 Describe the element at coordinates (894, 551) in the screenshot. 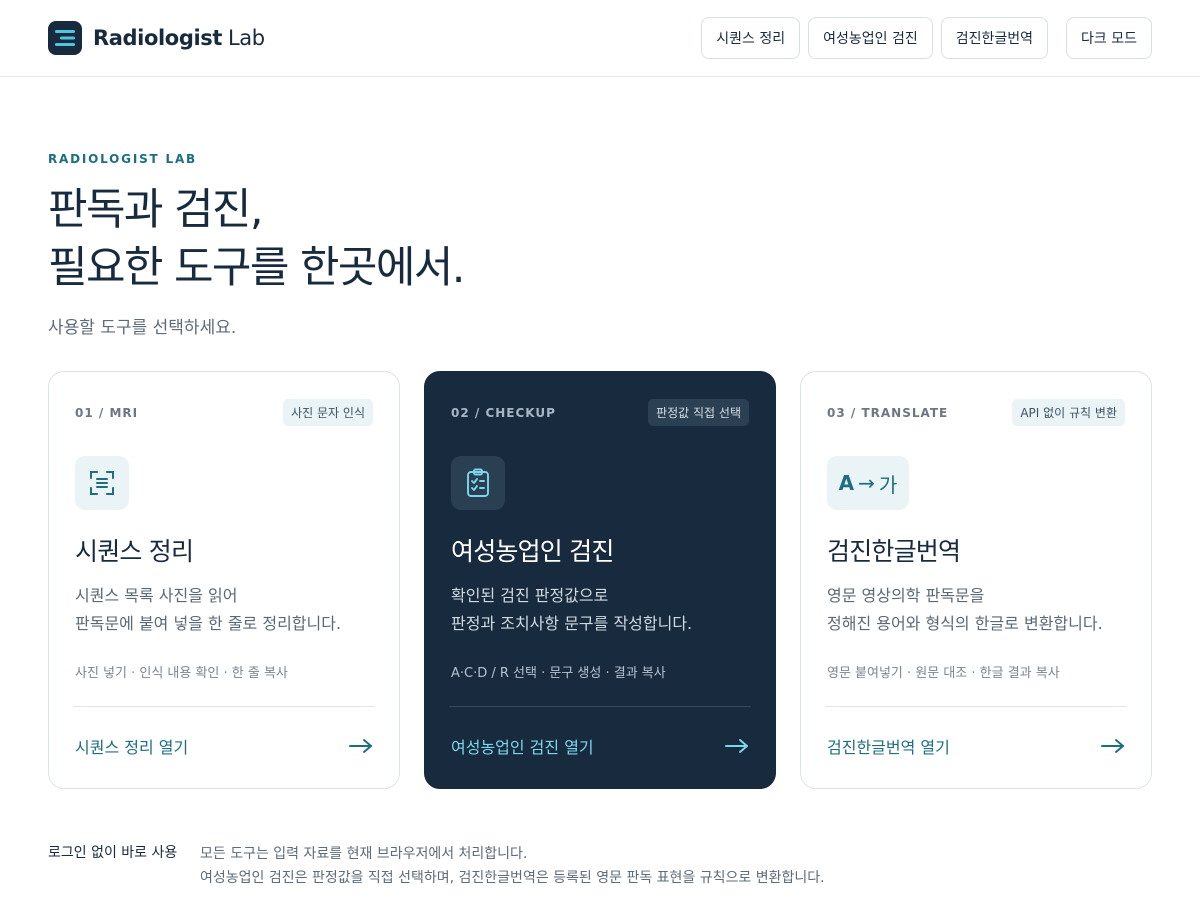

I see `card-title: 검진한글번역` at that location.